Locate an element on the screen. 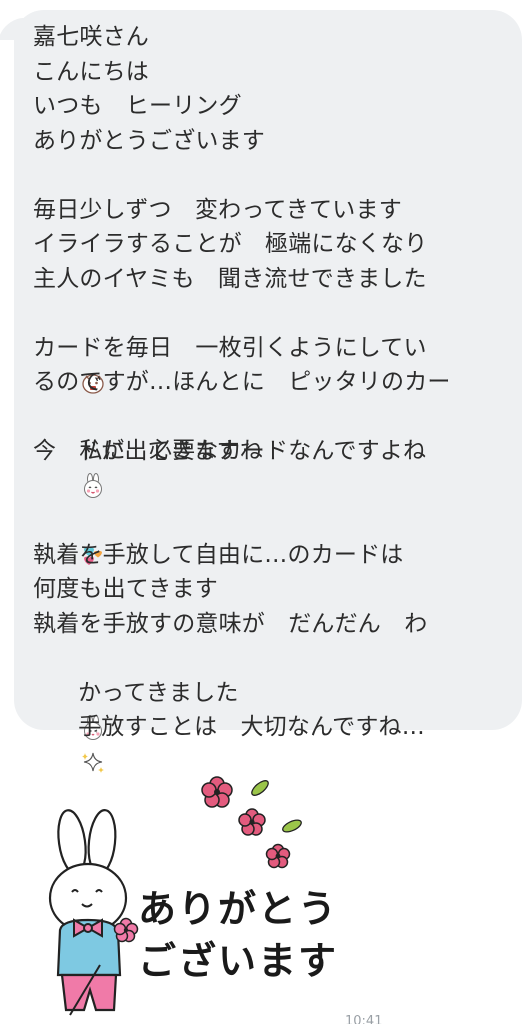 This screenshot has width=528, height=1024. bunny-thank-you-sticker: ありがとう ございます is located at coordinates (188, 895).